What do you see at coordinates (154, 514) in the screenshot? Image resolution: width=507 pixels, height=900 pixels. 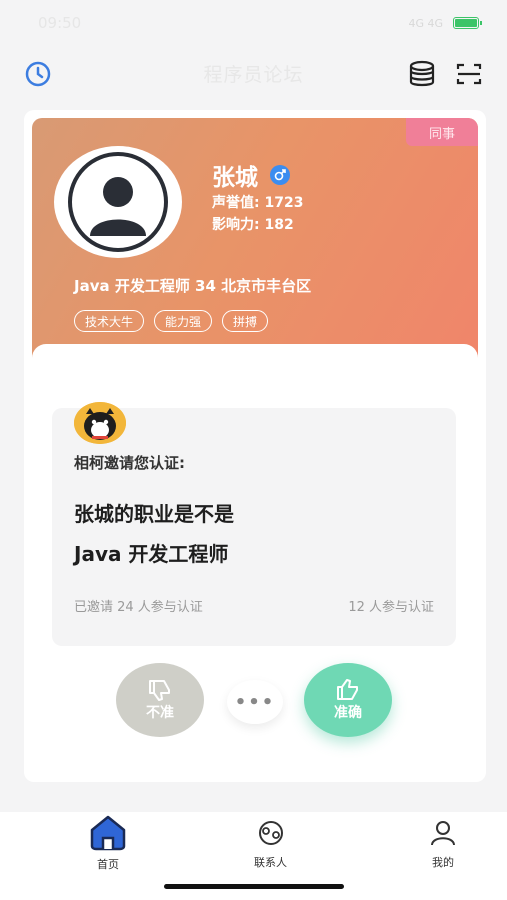 I see `question-line: 张城的职业是不是` at bounding box center [154, 514].